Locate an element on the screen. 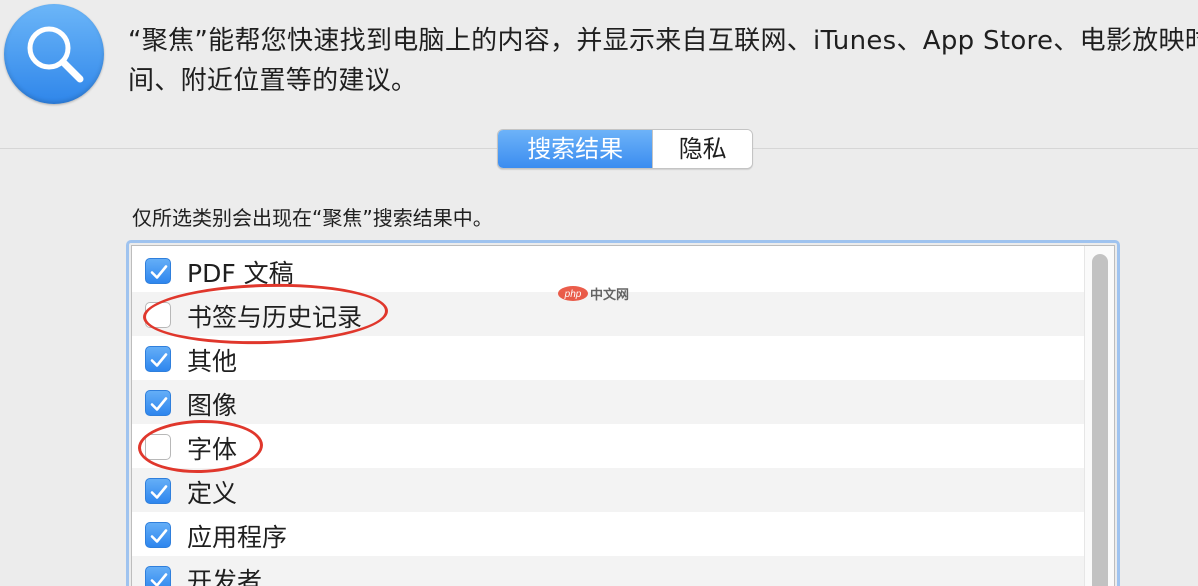 The width and height of the screenshot is (1198, 586). tab-segmented-control: 搜索结果 隐私 is located at coordinates (625, 149).